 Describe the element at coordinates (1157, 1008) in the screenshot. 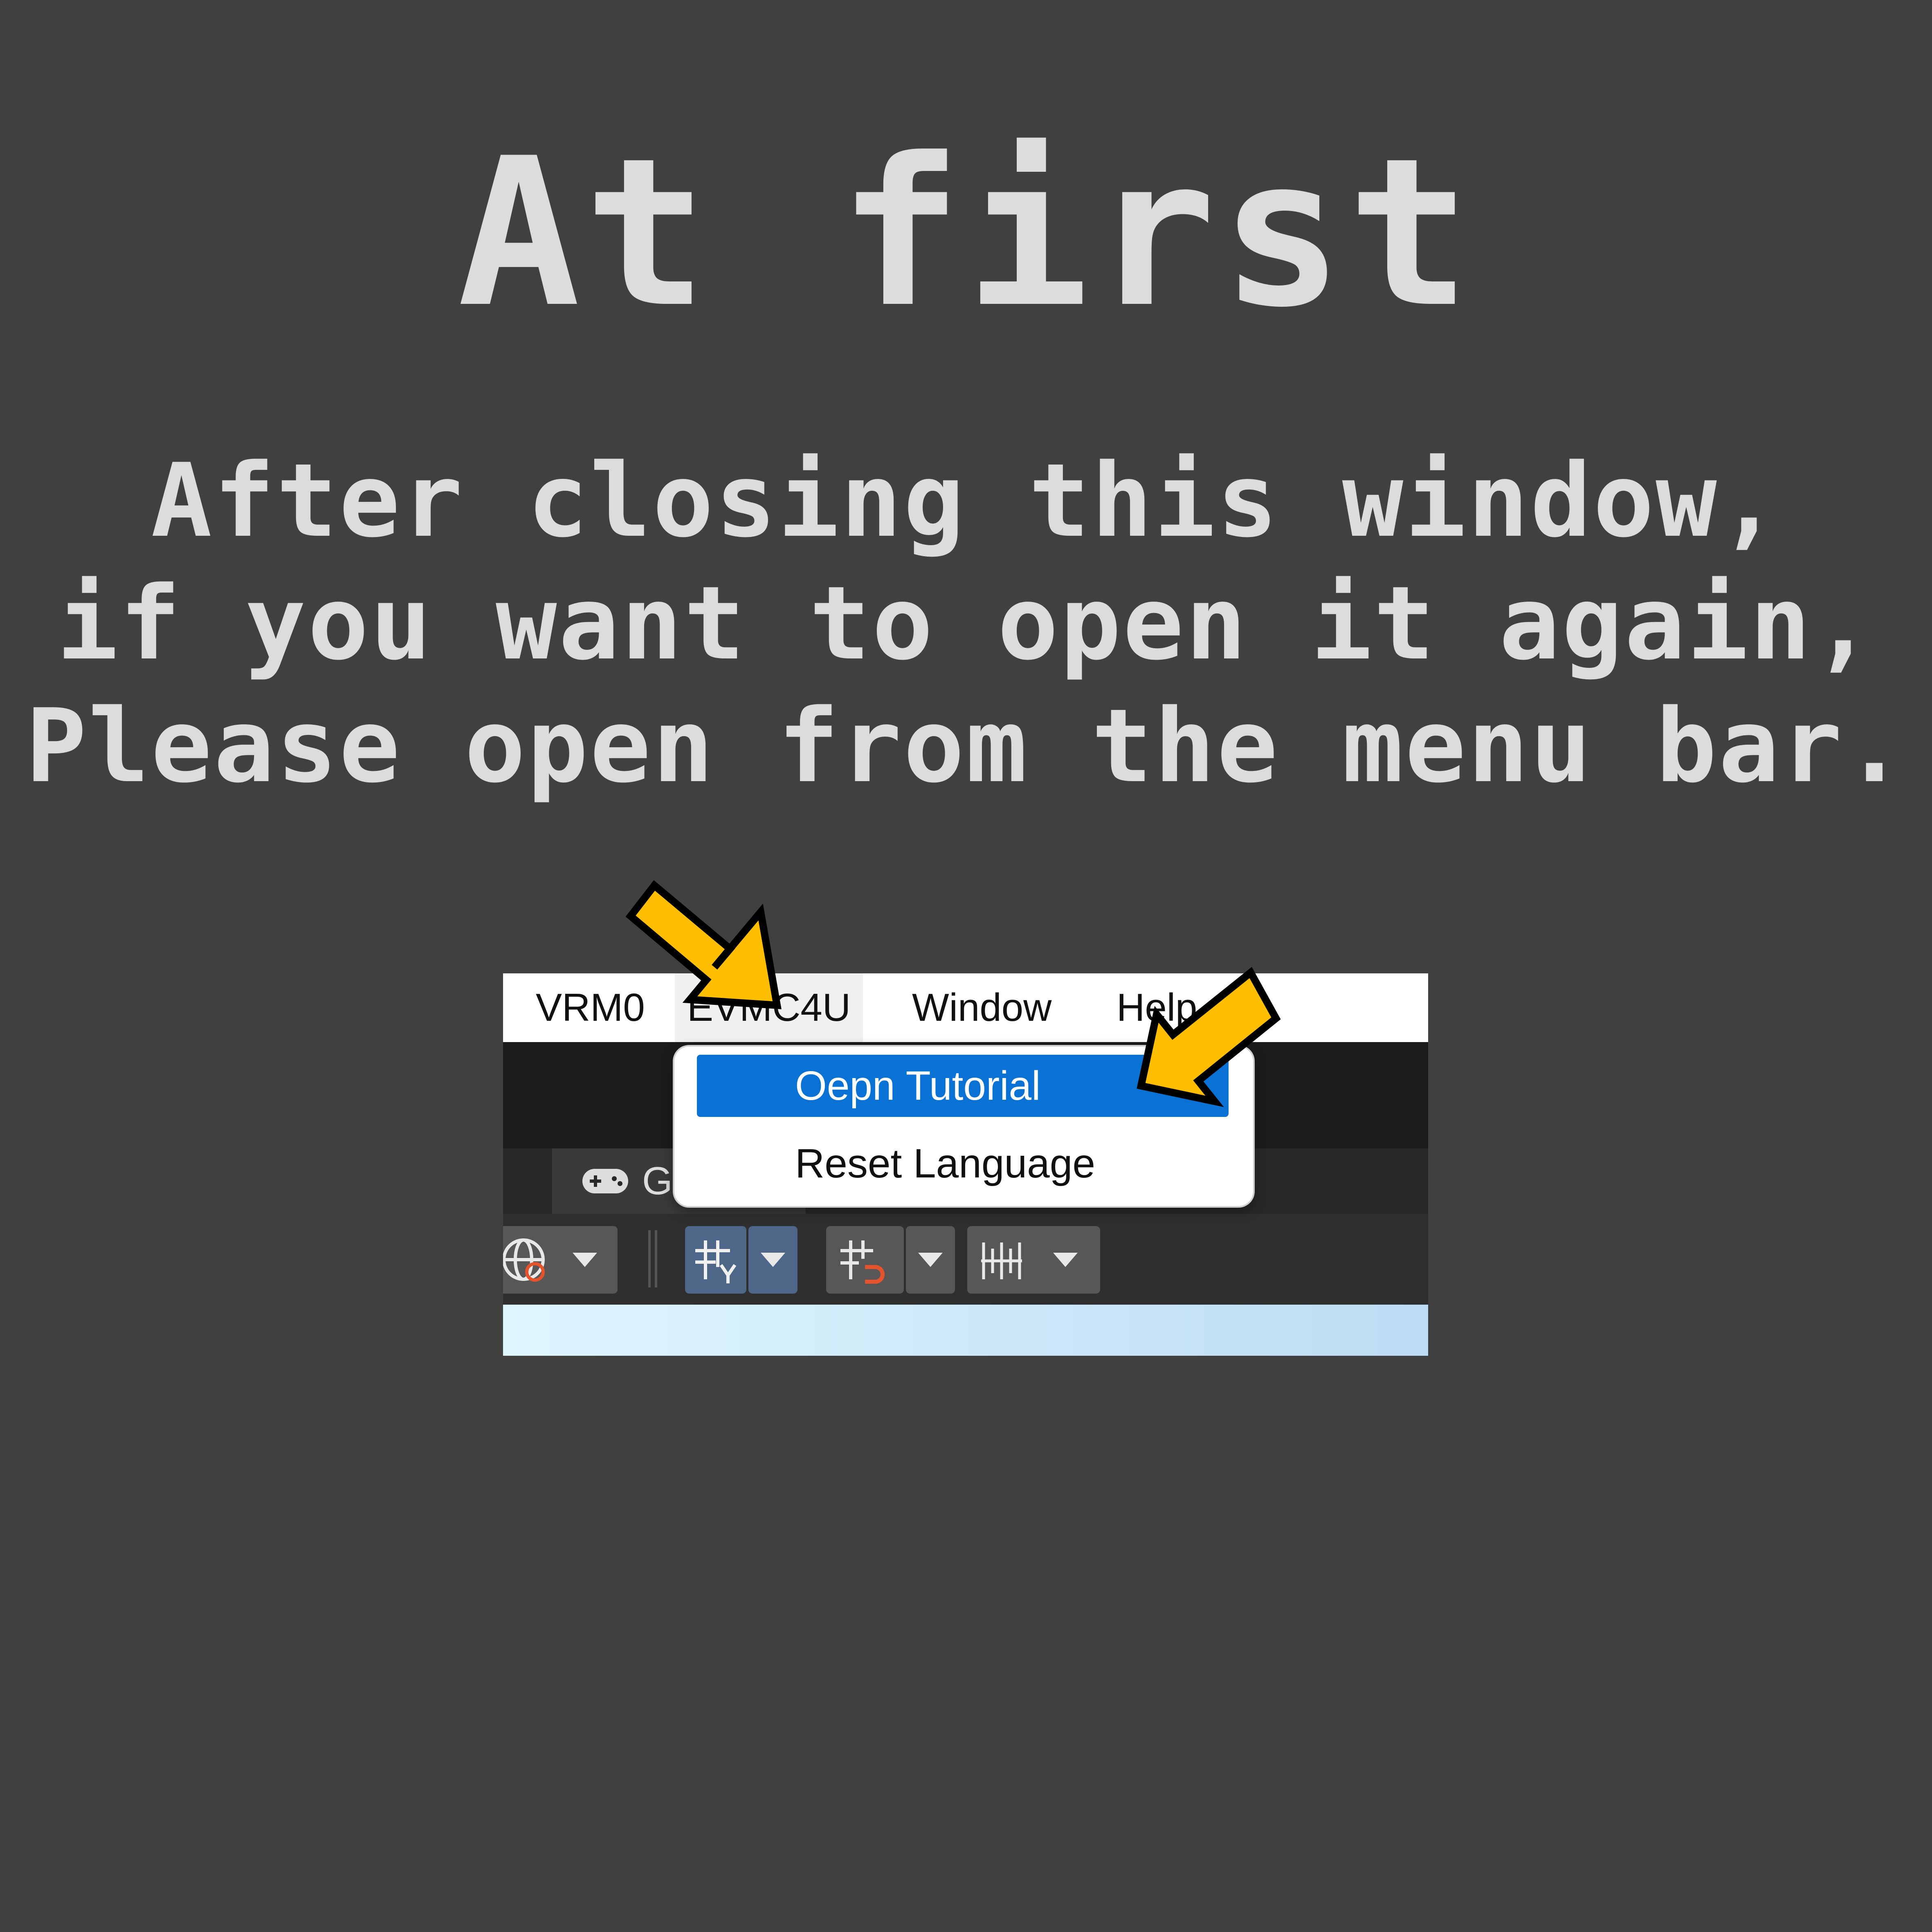

I see `menu-help: Help` at that location.